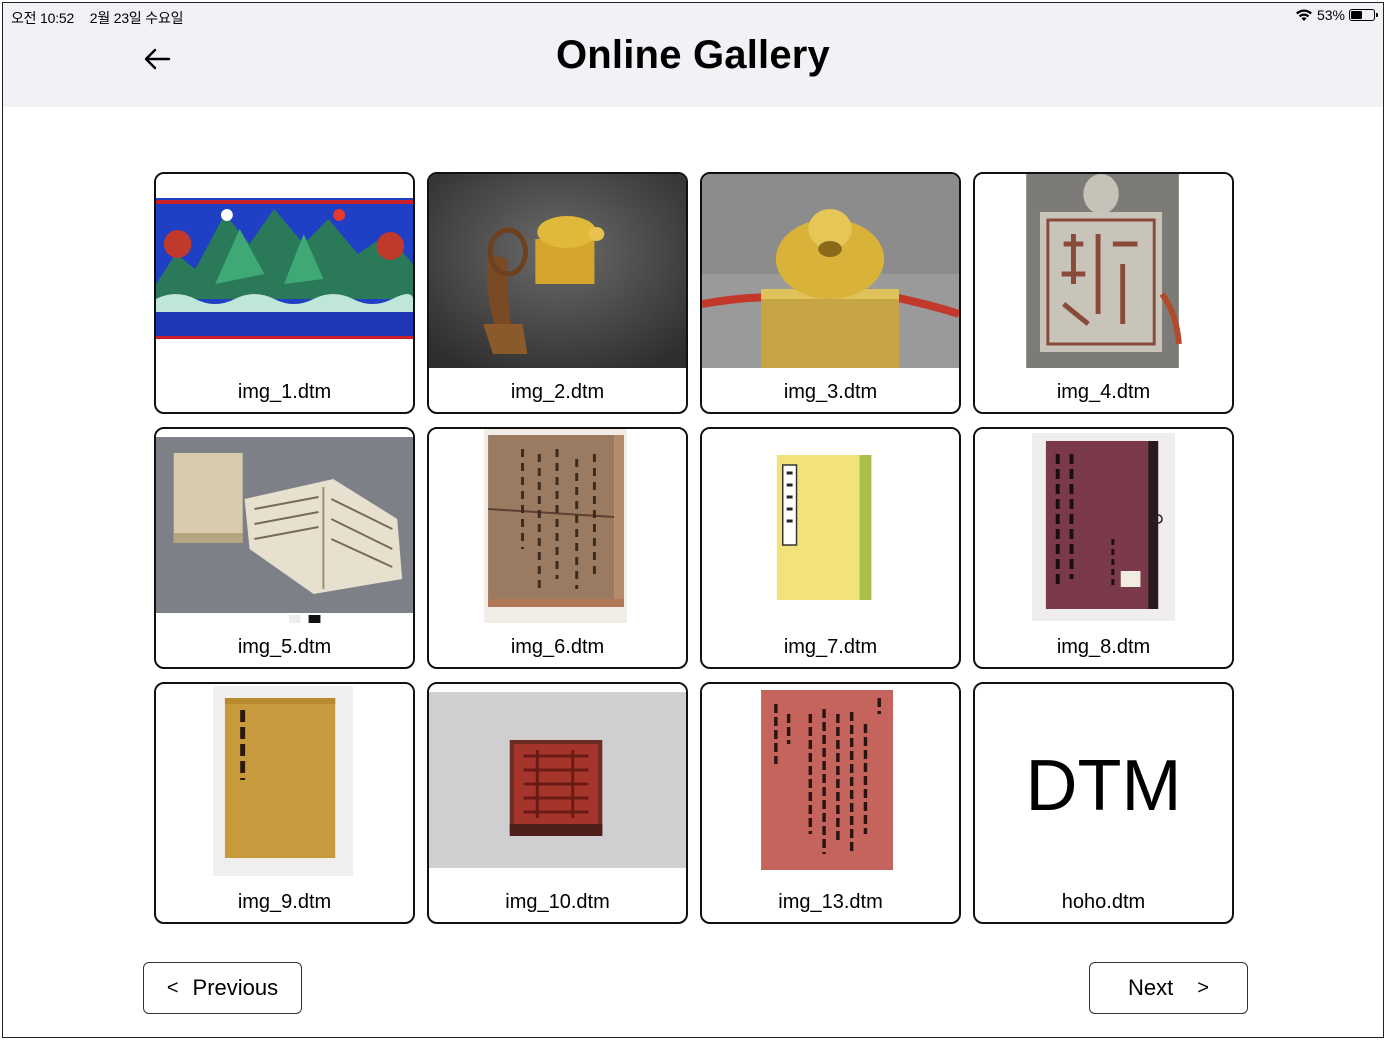  I want to click on item-label: hoho.dtm, so click(1103, 902).